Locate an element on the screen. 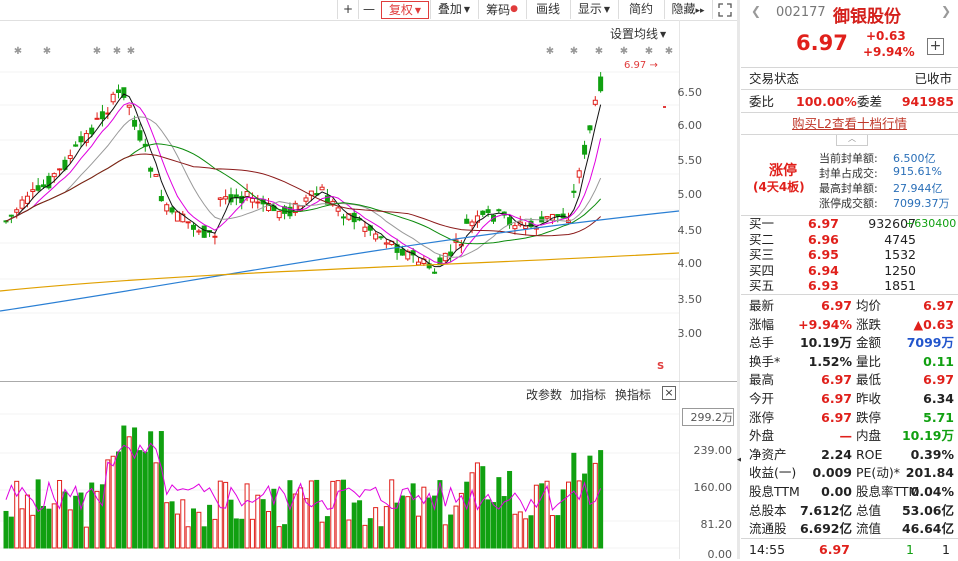  price-axis-label: 5.00 is located at coordinates (690, 194).